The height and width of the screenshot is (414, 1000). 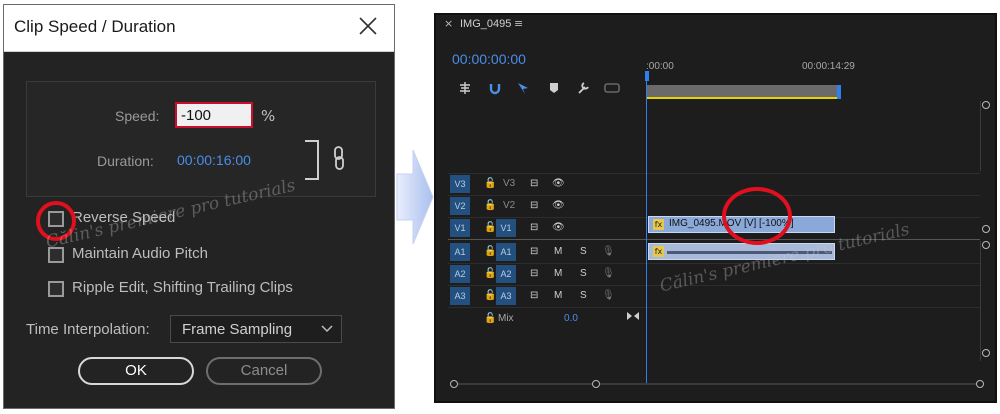 I want to click on track-v2: V2 🔓 V2 ⊟ 👁, so click(x=714, y=206).